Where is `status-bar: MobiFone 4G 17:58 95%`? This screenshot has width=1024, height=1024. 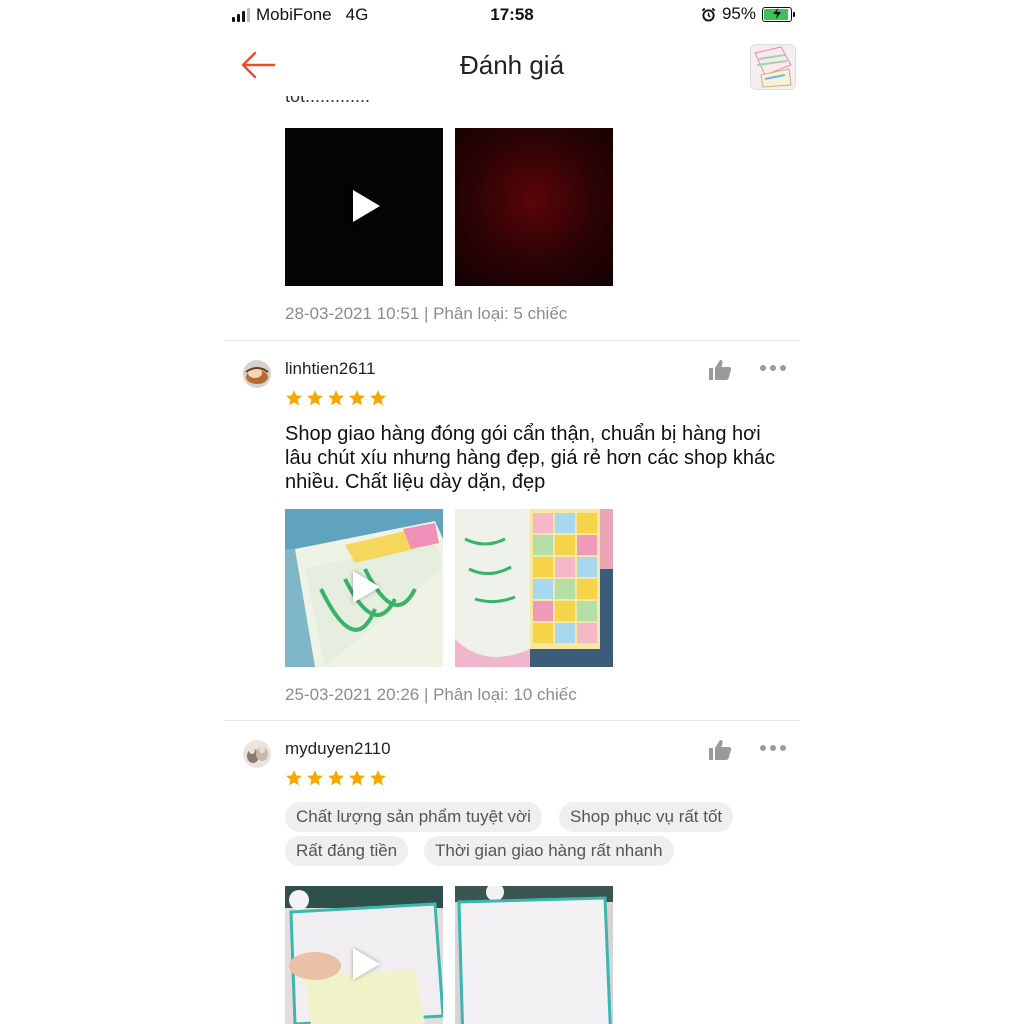 status-bar: MobiFone 4G 17:58 95% is located at coordinates (512, 15).